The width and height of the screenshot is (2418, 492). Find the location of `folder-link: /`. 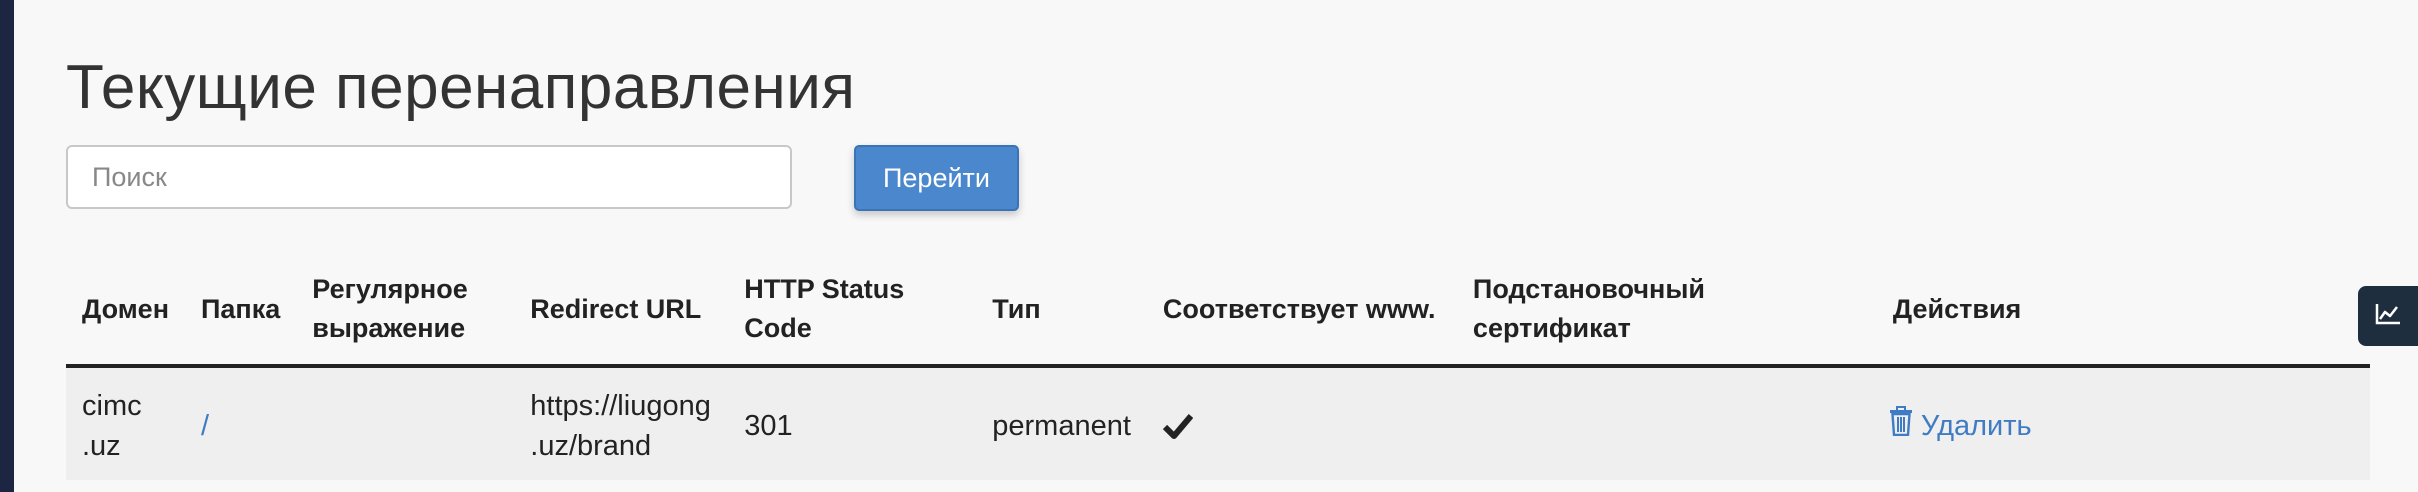

folder-link: / is located at coordinates (205, 426).